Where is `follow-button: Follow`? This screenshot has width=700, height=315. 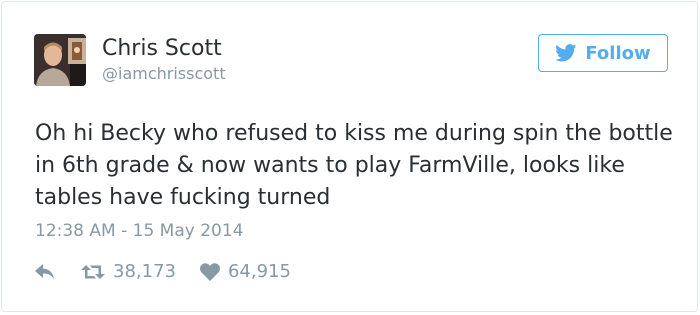 follow-button: Follow is located at coordinates (603, 53).